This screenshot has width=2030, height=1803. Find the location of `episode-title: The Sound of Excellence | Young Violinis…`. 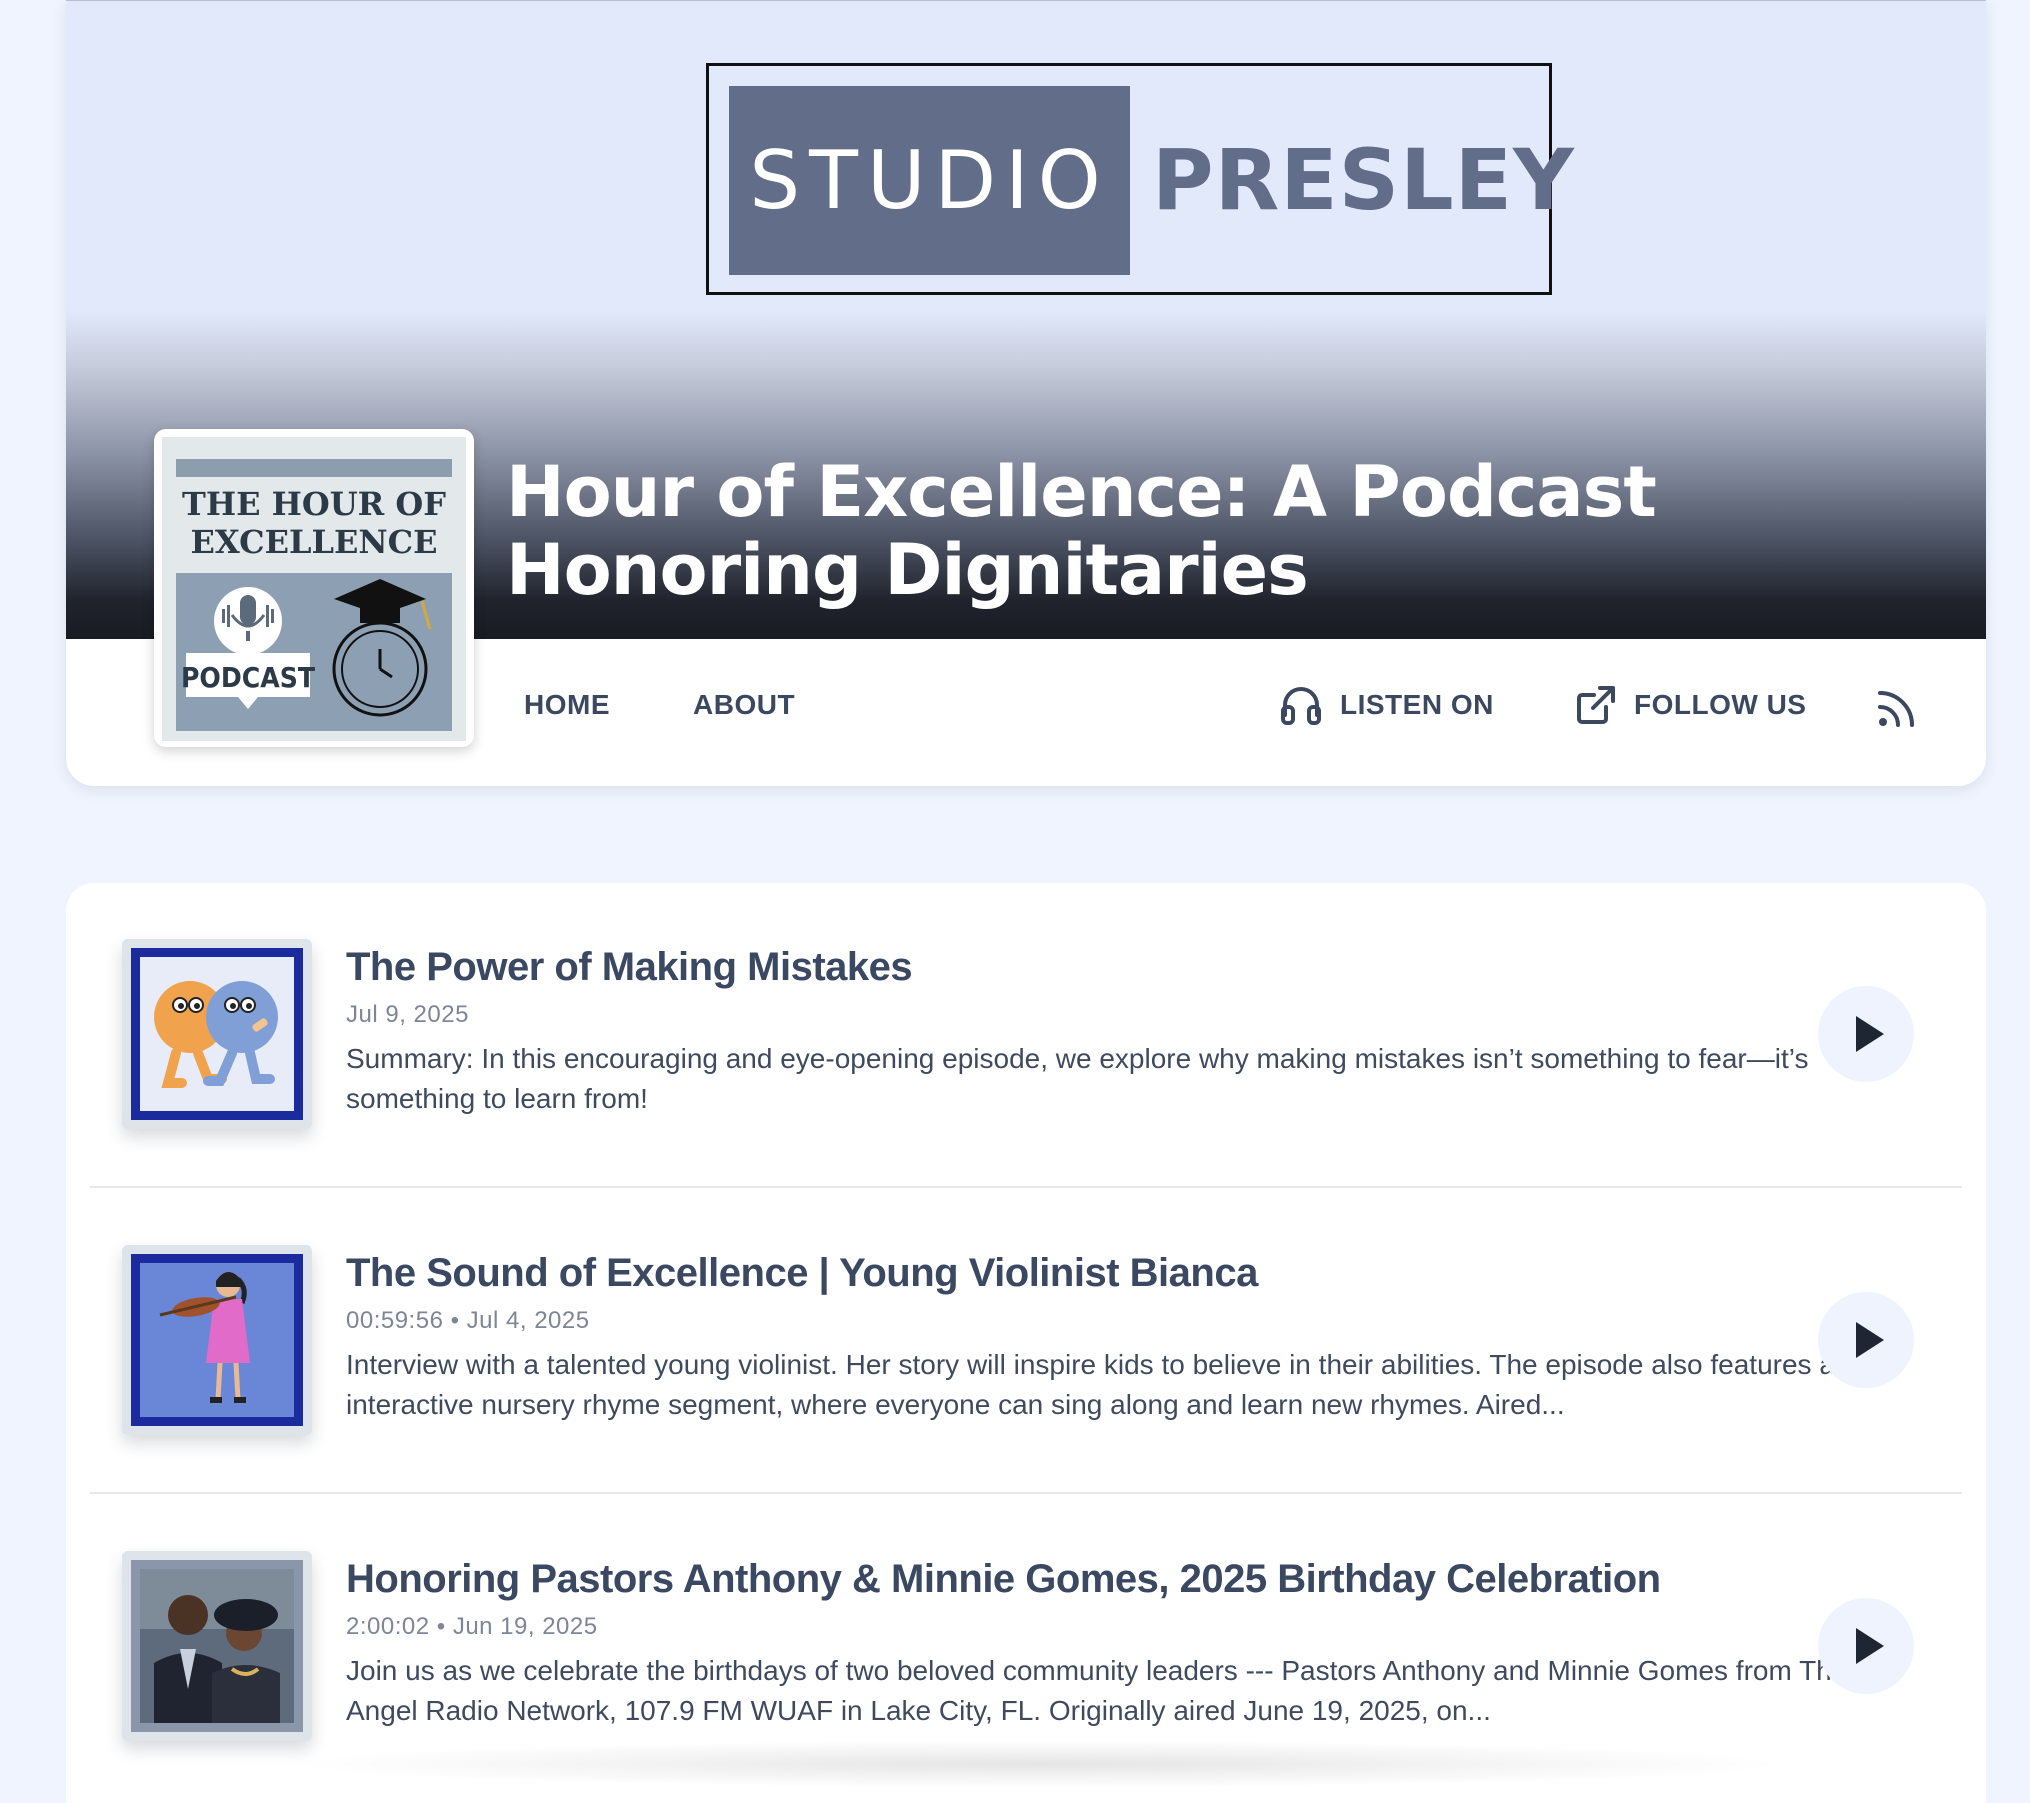

episode-title: The Sound of Excellence | Young Violinis… is located at coordinates (802, 1273).